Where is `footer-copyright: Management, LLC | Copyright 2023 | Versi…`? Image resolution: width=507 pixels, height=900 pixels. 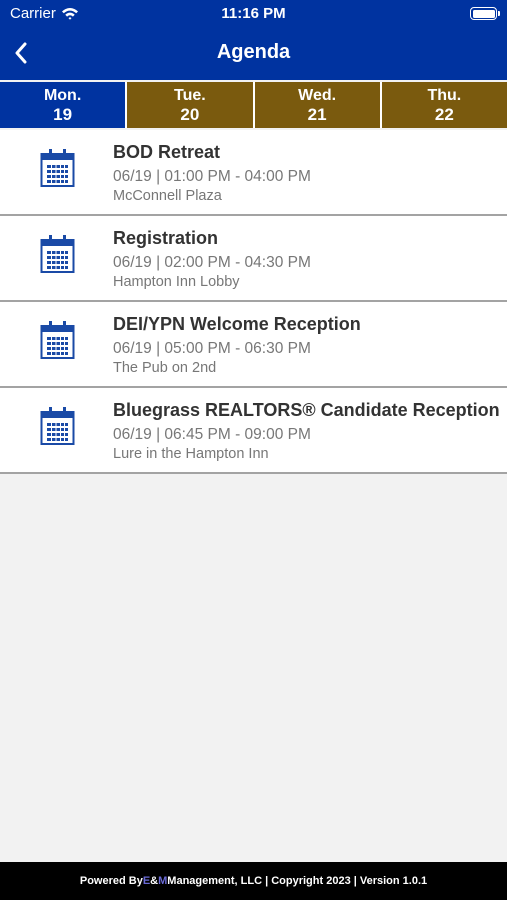
footer-copyright: Management, LLC | Copyright 2023 | Versi… is located at coordinates (297, 881).